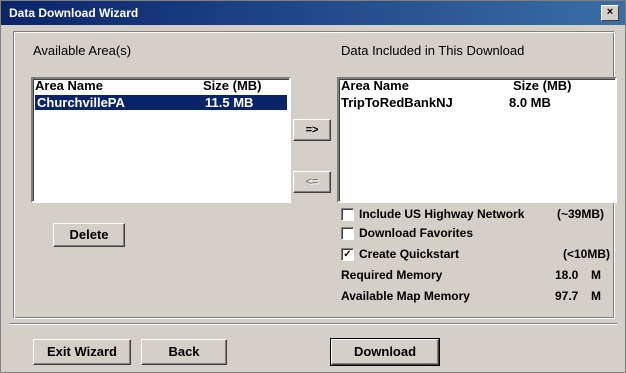 The width and height of the screenshot is (626, 373). What do you see at coordinates (587, 254) in the screenshot?
I see `create-quickstart-size: (<10MB)` at bounding box center [587, 254].